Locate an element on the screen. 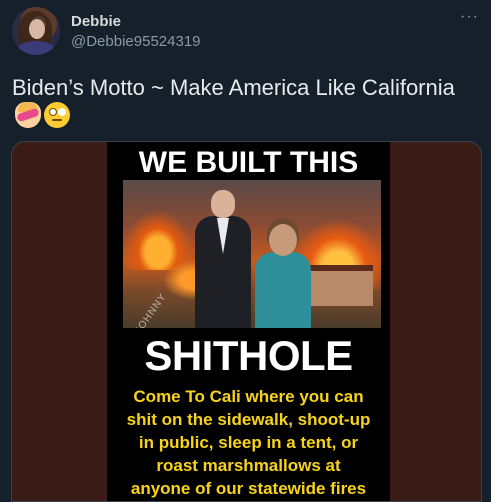  man-figure is located at coordinates (223, 259).